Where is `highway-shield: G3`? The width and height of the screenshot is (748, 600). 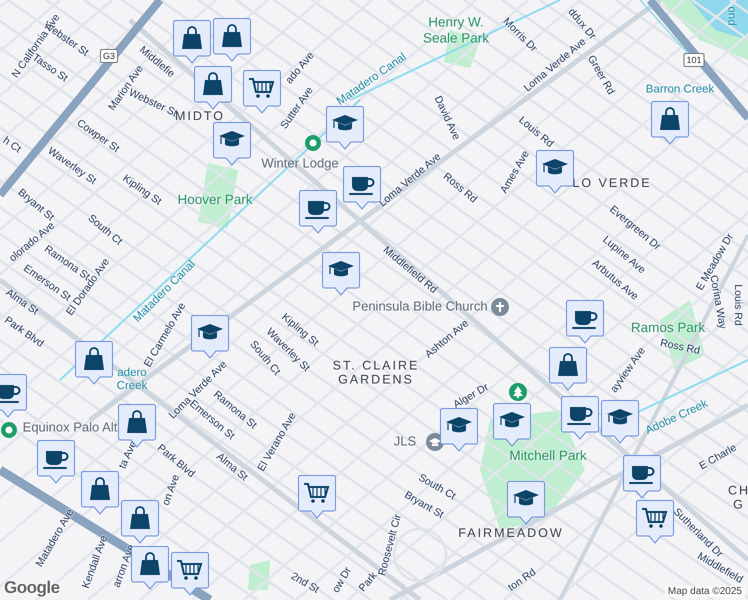
highway-shield: G3 is located at coordinates (109, 56).